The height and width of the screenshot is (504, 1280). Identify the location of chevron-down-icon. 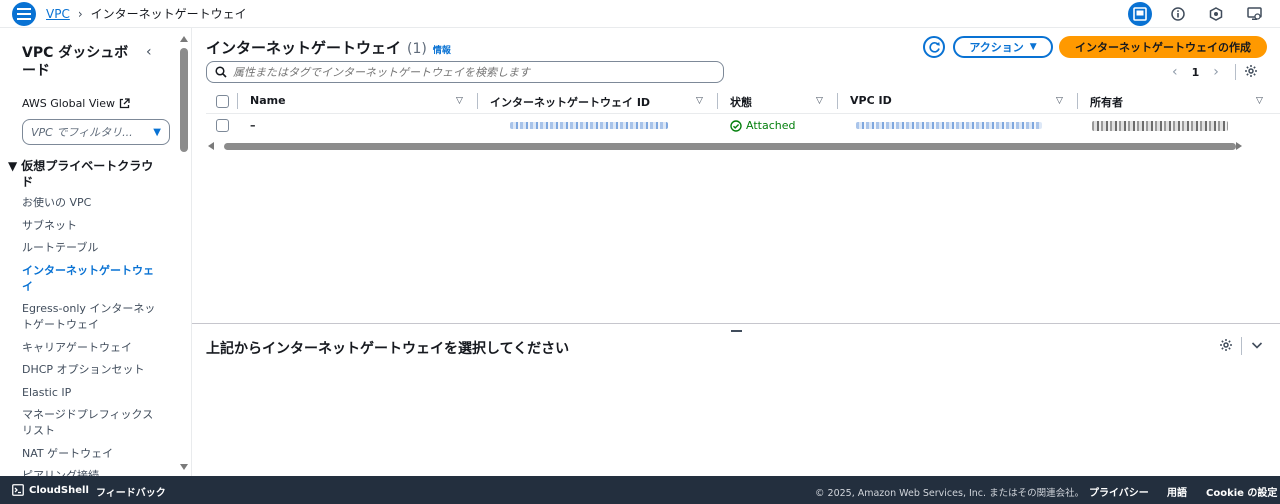
(1257, 345).